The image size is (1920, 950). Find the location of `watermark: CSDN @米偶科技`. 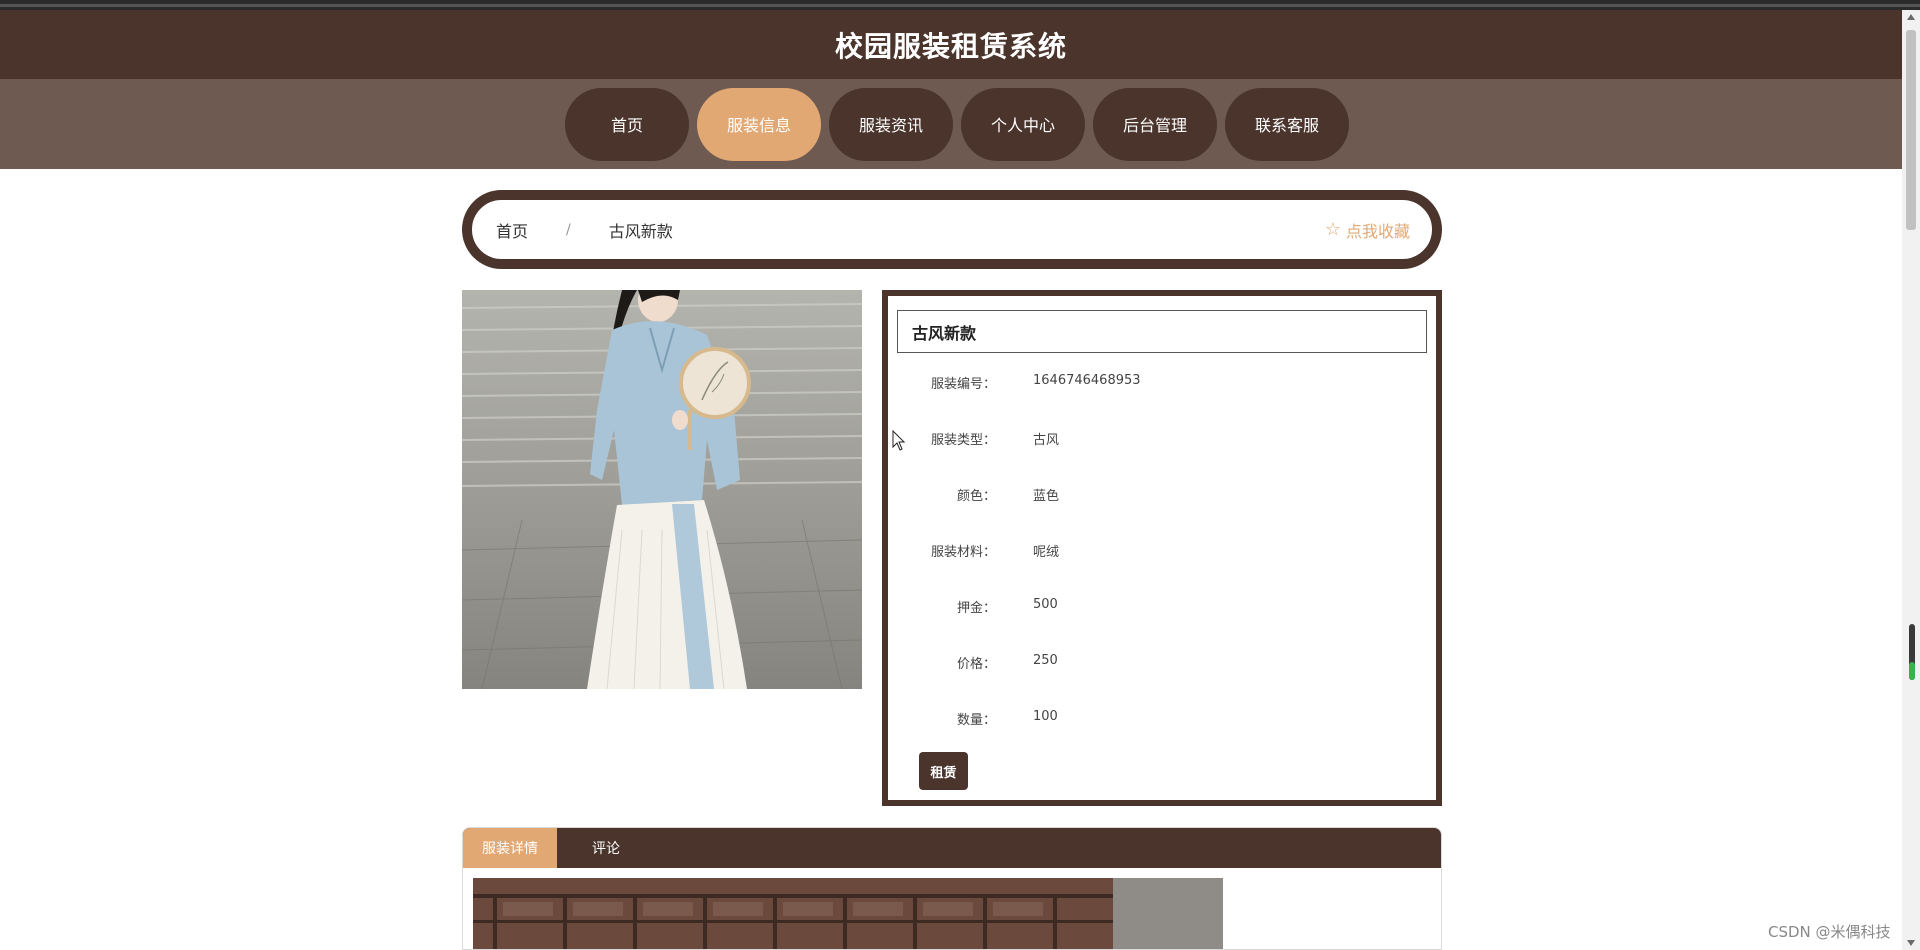

watermark: CSDN @米偶科技 is located at coordinates (1829, 932).